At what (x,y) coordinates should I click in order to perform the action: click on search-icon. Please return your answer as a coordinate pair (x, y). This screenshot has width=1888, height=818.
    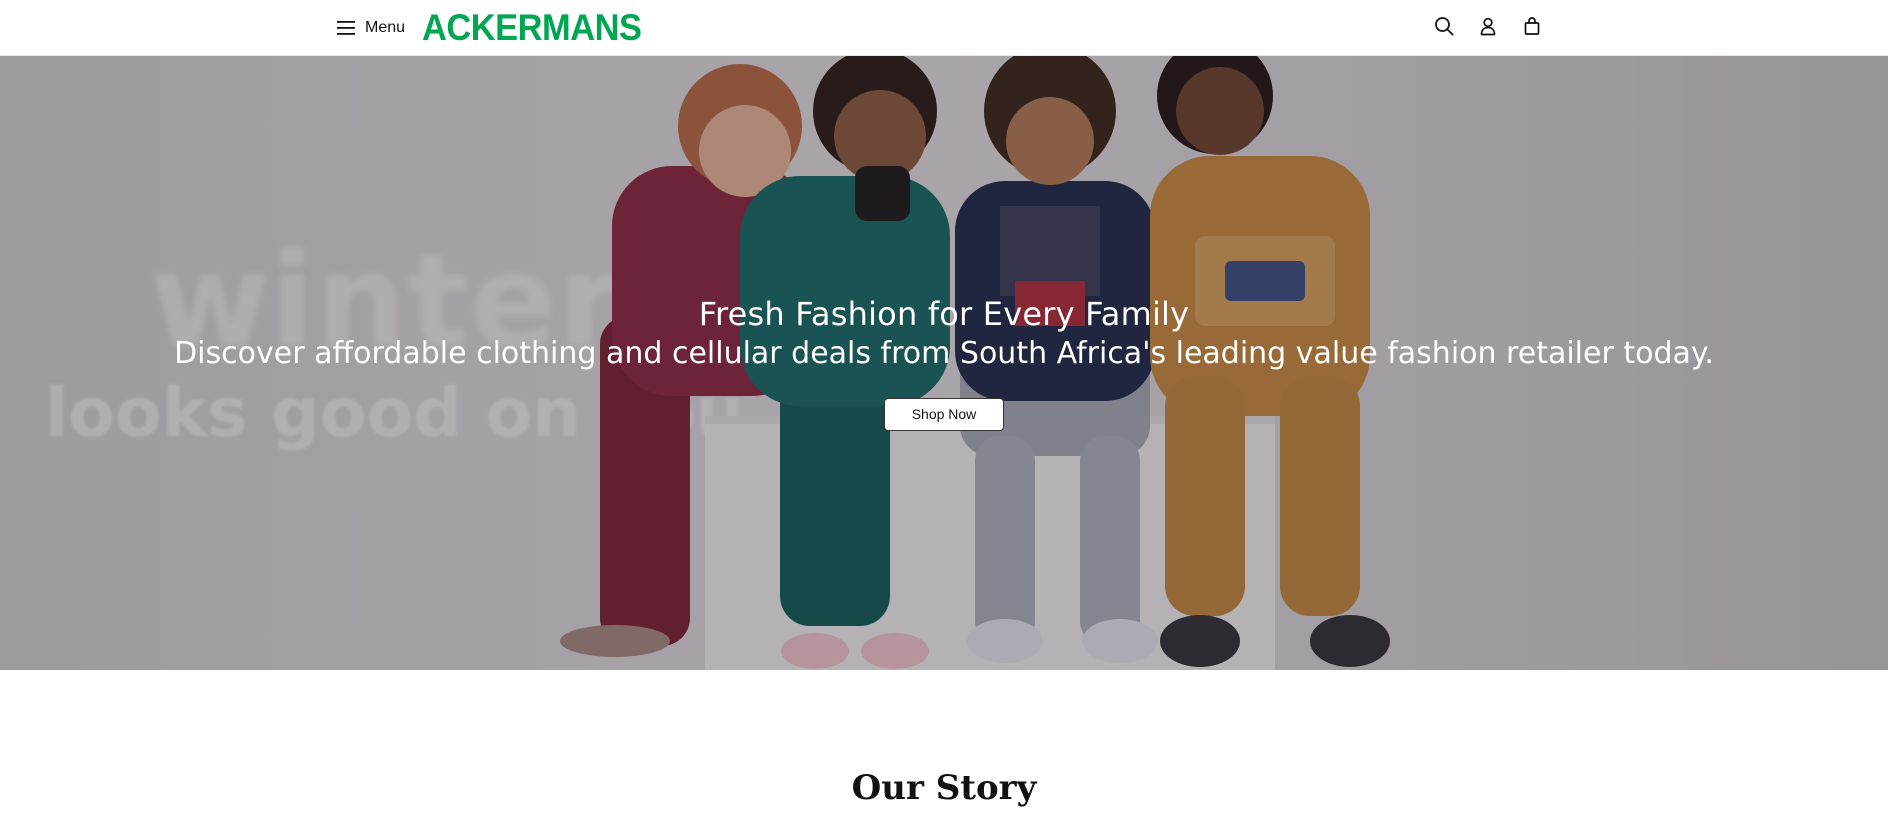
    Looking at the image, I should click on (1444, 27).